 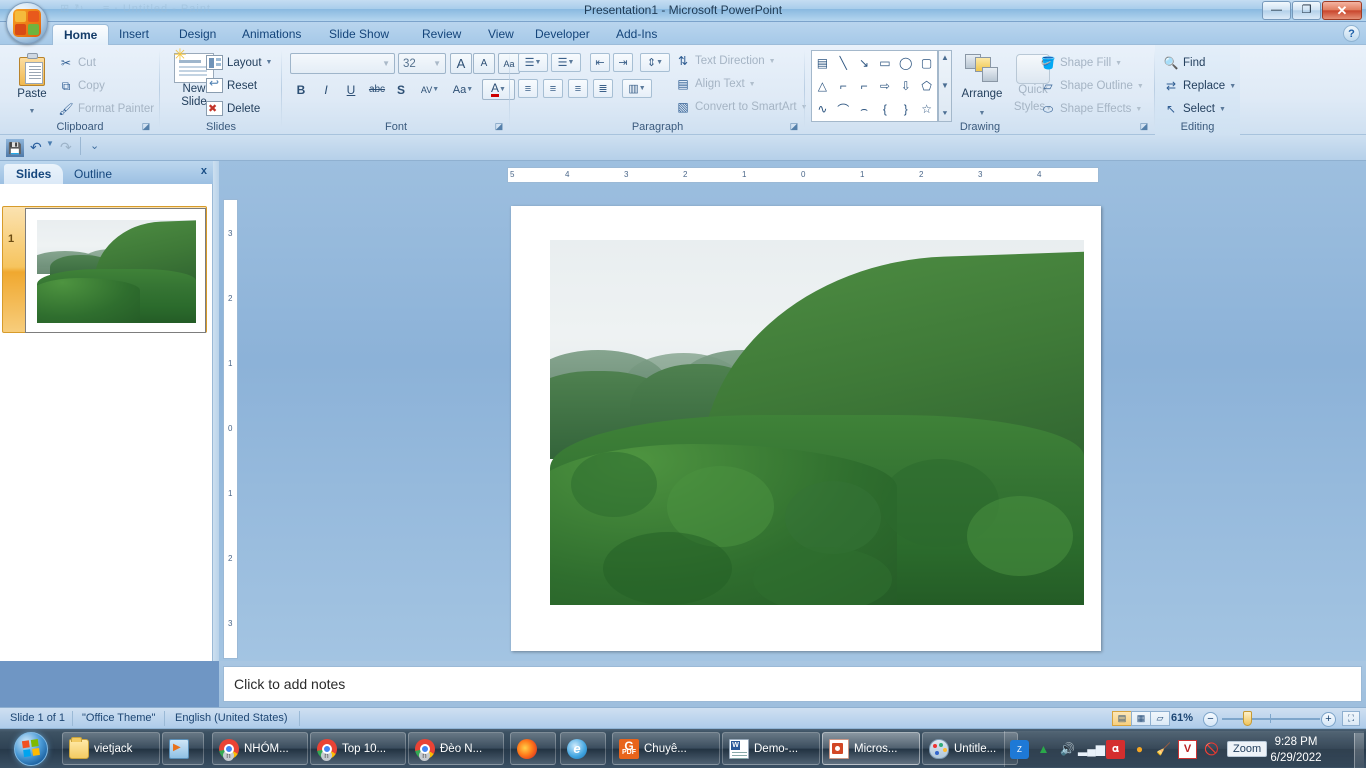 I want to click on fit-to-window-button: ⛶, so click(x=1351, y=718).